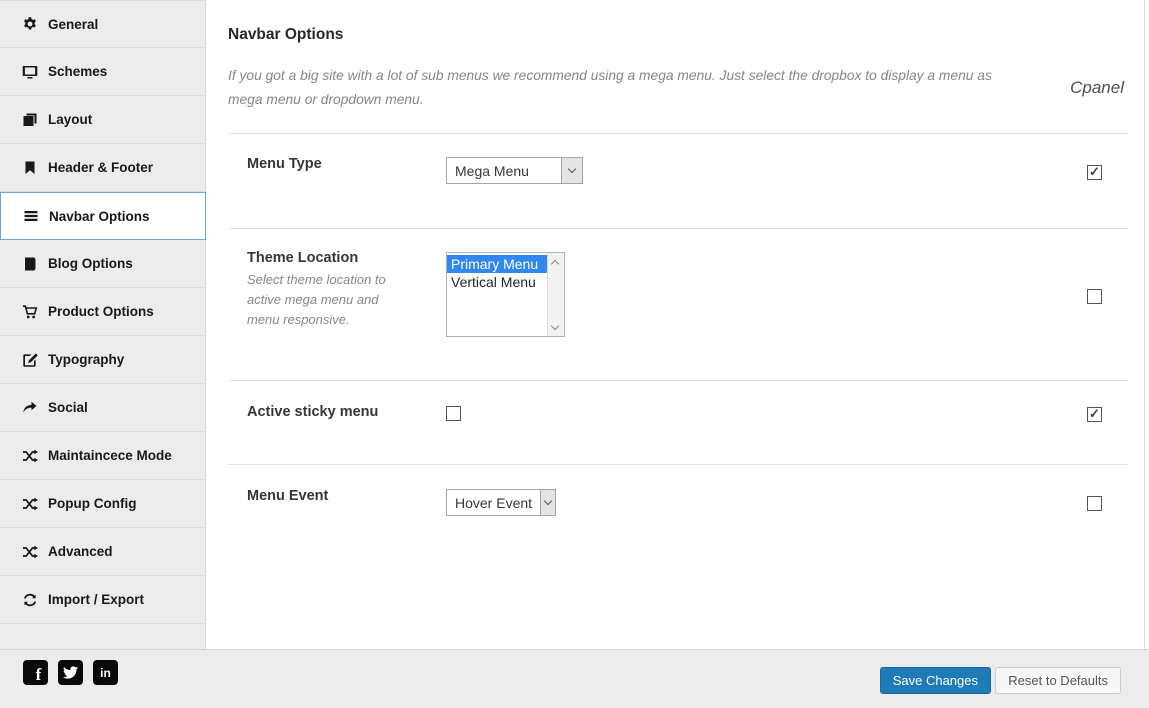 The width and height of the screenshot is (1149, 708). What do you see at coordinates (35, 672) in the screenshot?
I see `facebook-icon: f` at bounding box center [35, 672].